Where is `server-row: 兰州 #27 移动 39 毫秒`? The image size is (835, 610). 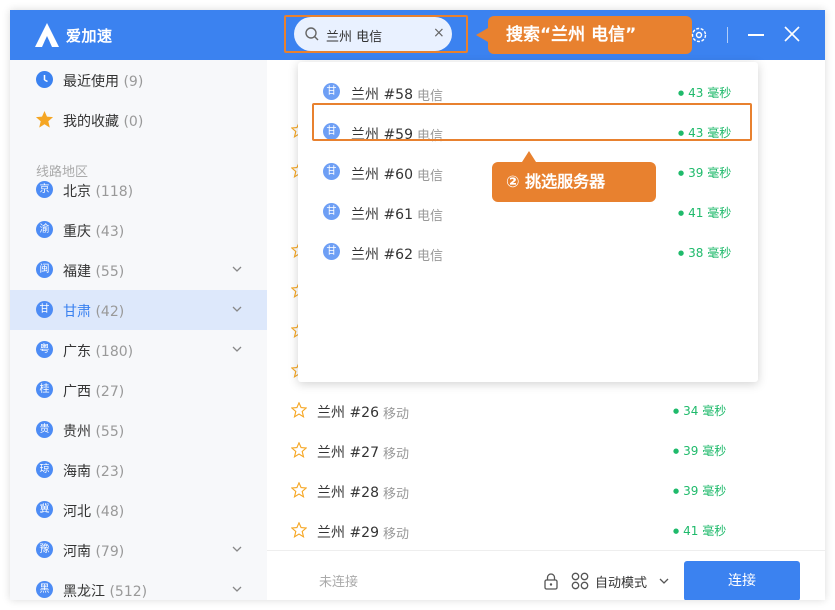
server-row: 兰州 #27 移动 39 毫秒 is located at coordinates (546, 450).